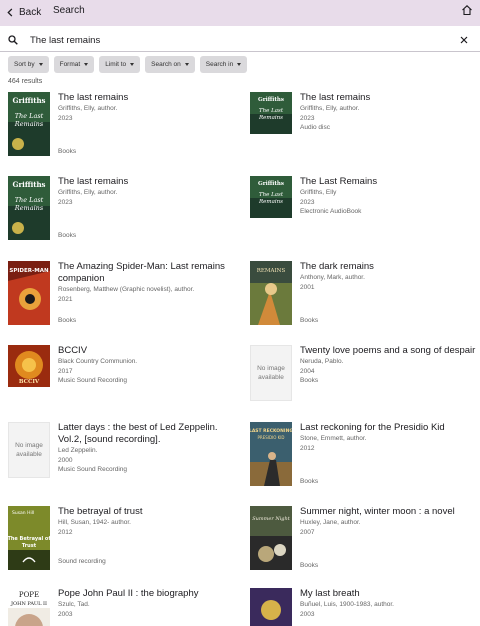 Image resolution: width=480 pixels, height=626 pixels. I want to click on svg-text: Trust, so click(29, 546).